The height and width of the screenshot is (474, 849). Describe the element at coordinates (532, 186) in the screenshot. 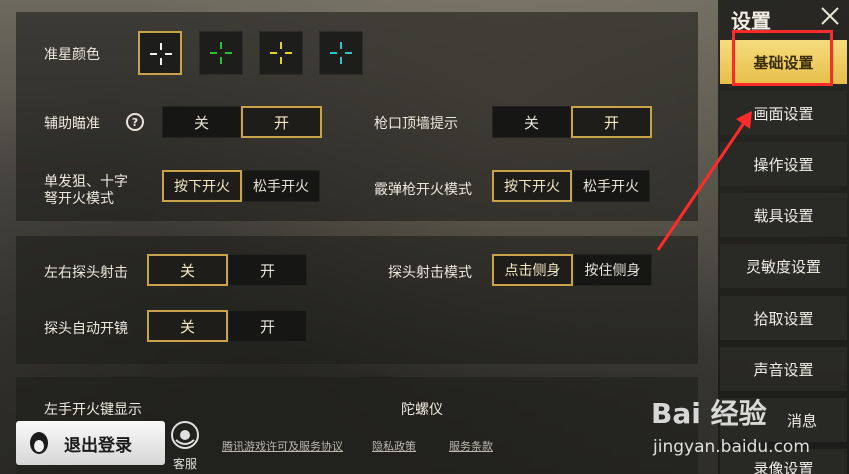

I see `shotgun-fire-press: 按下开火` at that location.